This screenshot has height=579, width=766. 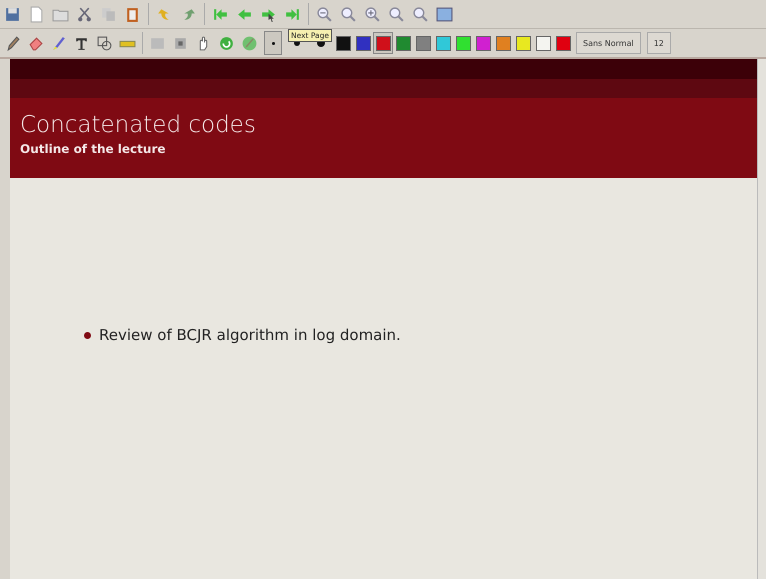 I want to click on slide-title: Concatenated codes, so click(x=138, y=125).